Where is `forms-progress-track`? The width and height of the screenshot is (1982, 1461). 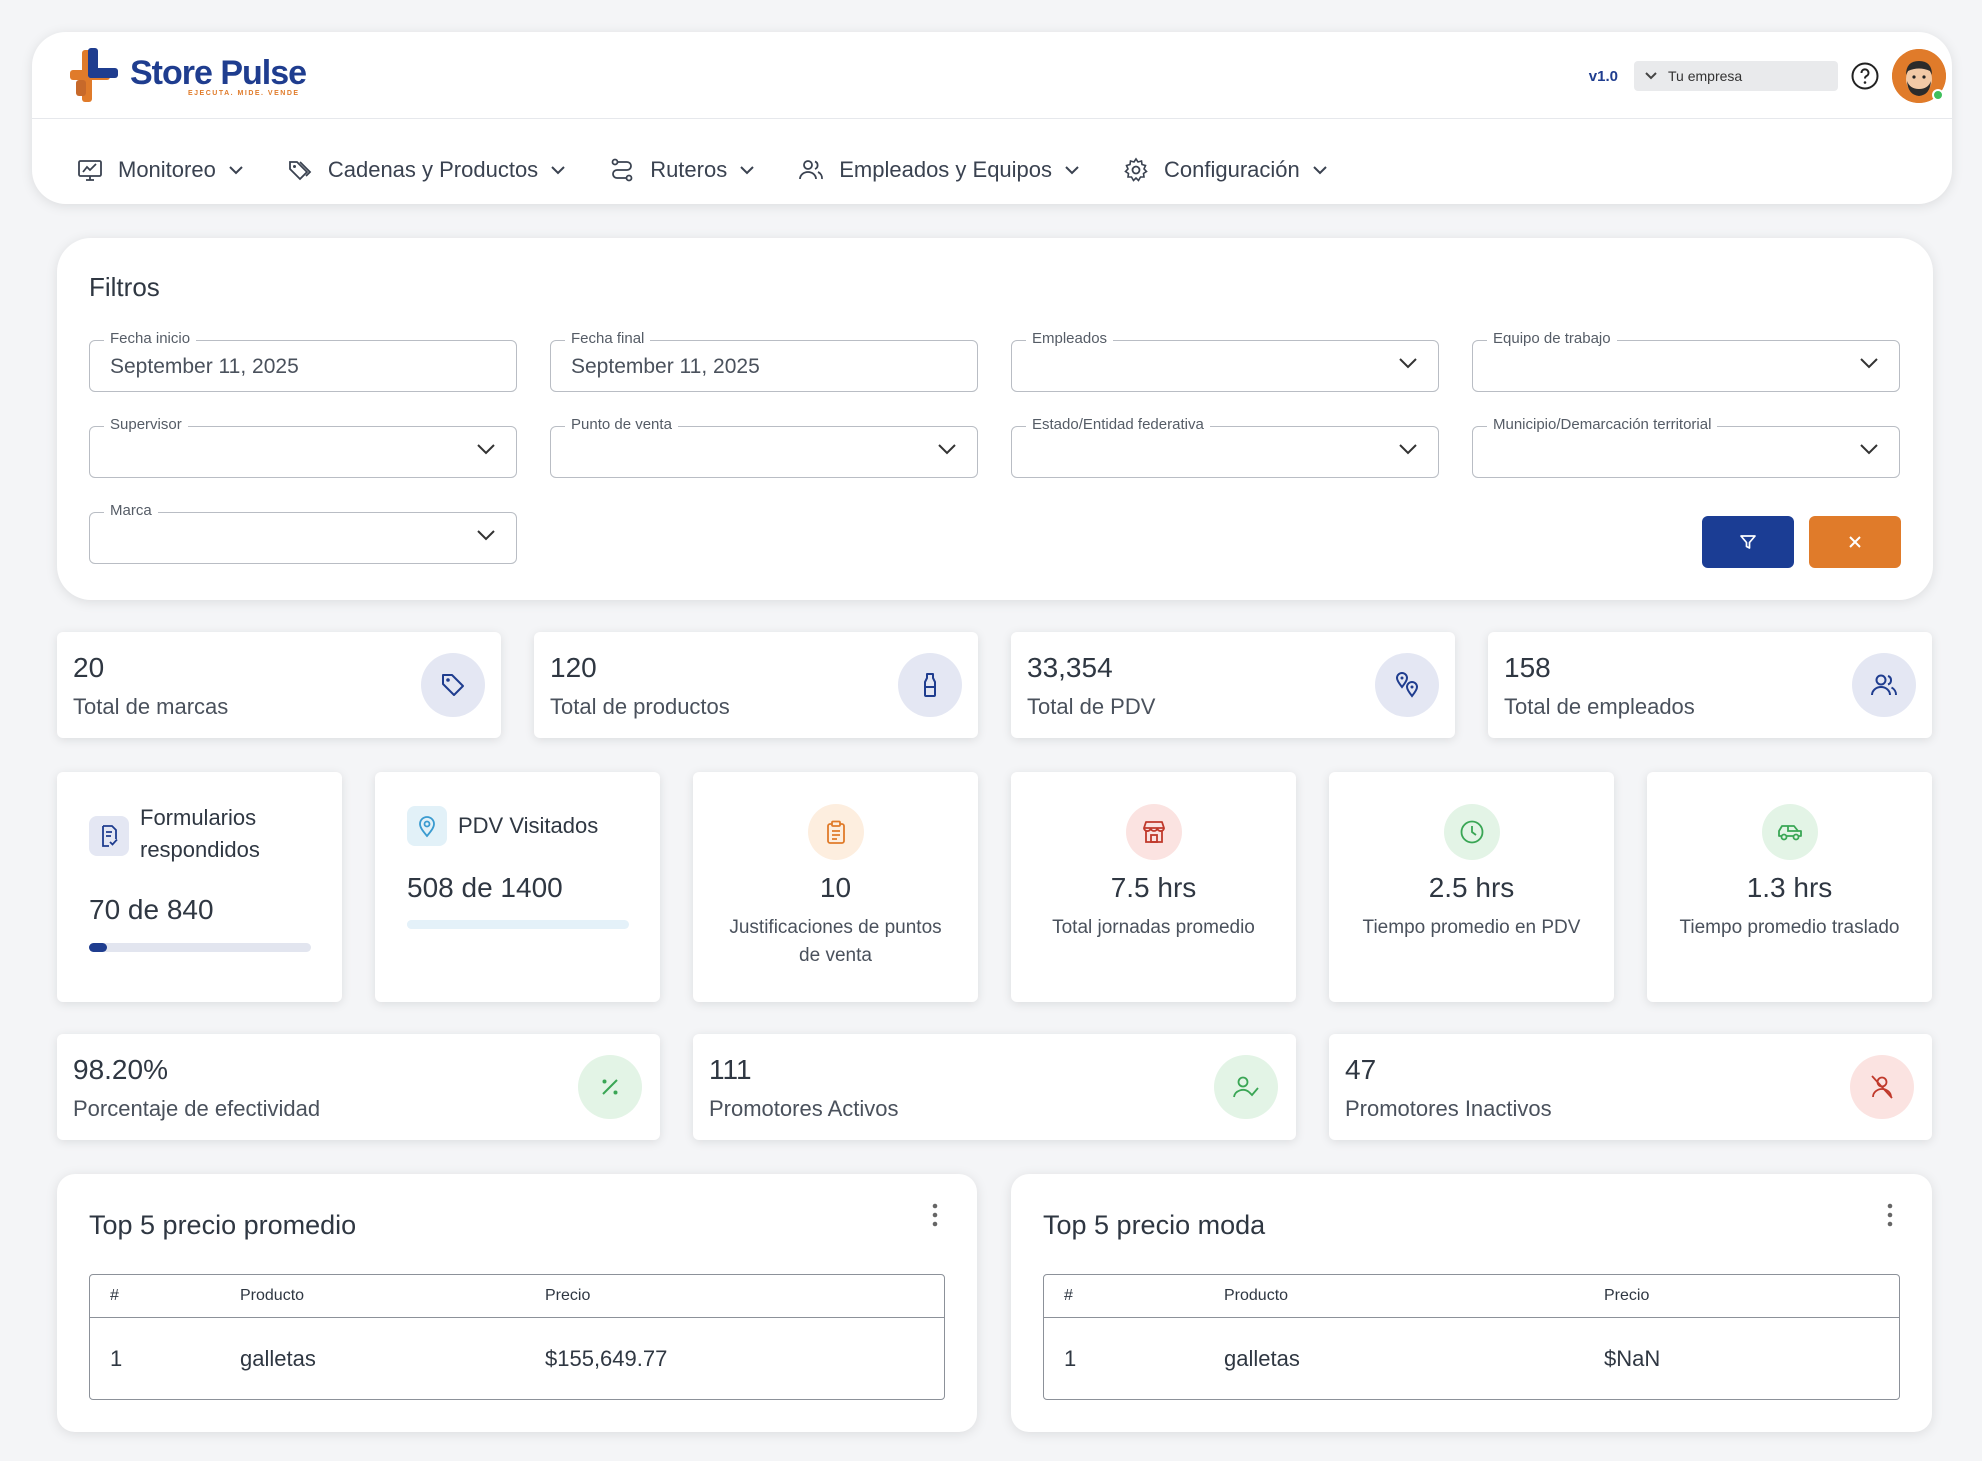
forms-progress-track is located at coordinates (200, 947).